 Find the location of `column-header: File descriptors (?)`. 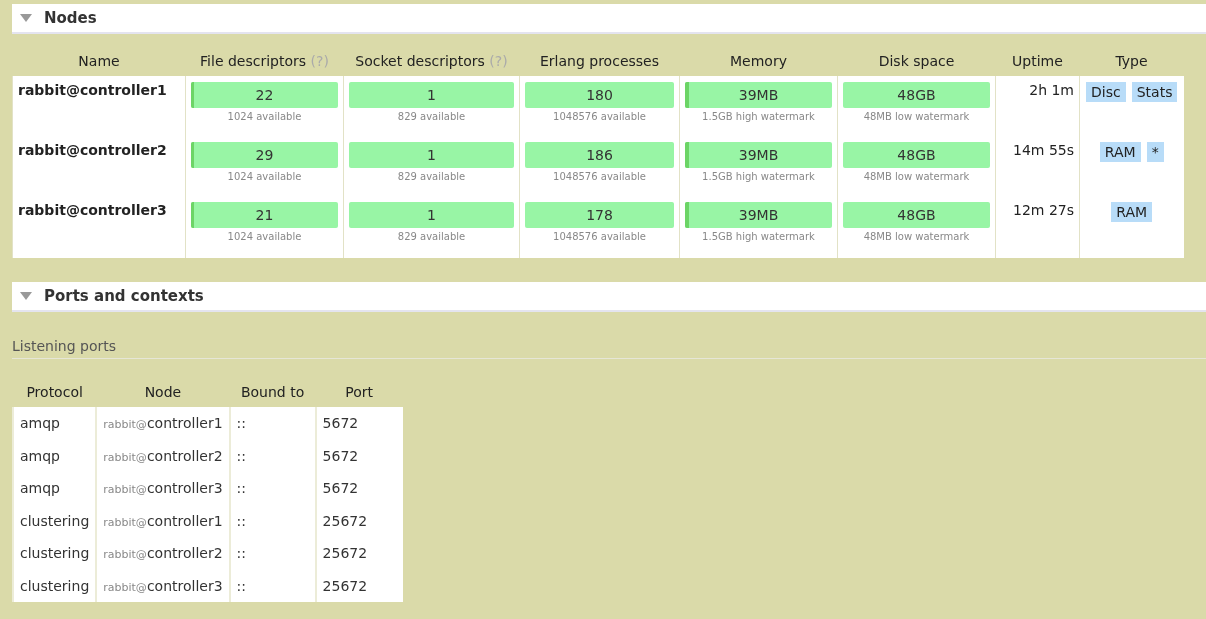

column-header: File descriptors (?) is located at coordinates (264, 61).